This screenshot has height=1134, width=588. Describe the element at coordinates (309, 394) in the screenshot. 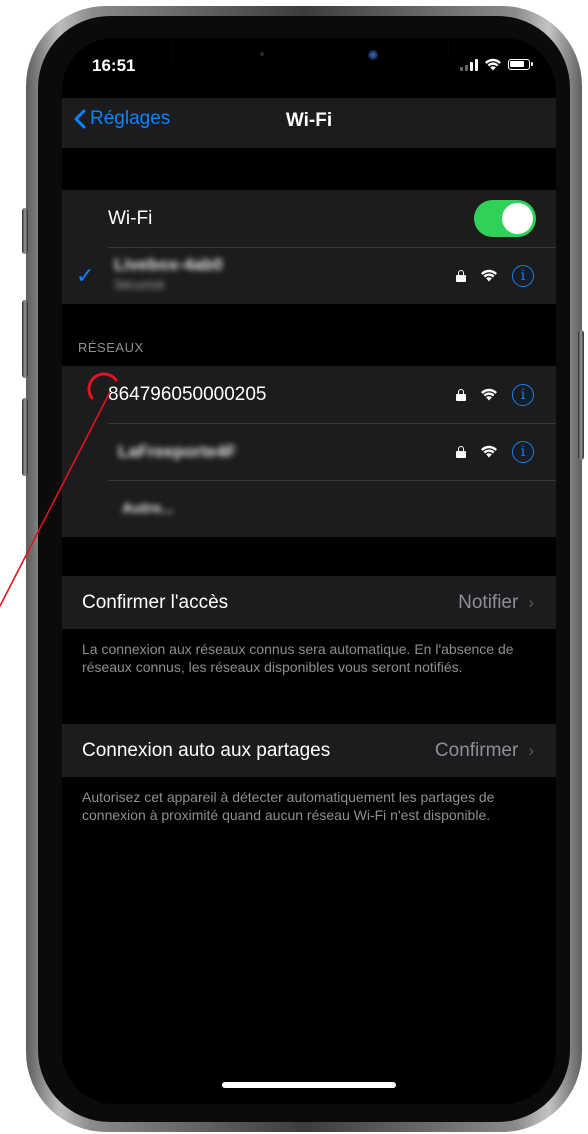

I see `network-row: 864796050000205 i` at that location.